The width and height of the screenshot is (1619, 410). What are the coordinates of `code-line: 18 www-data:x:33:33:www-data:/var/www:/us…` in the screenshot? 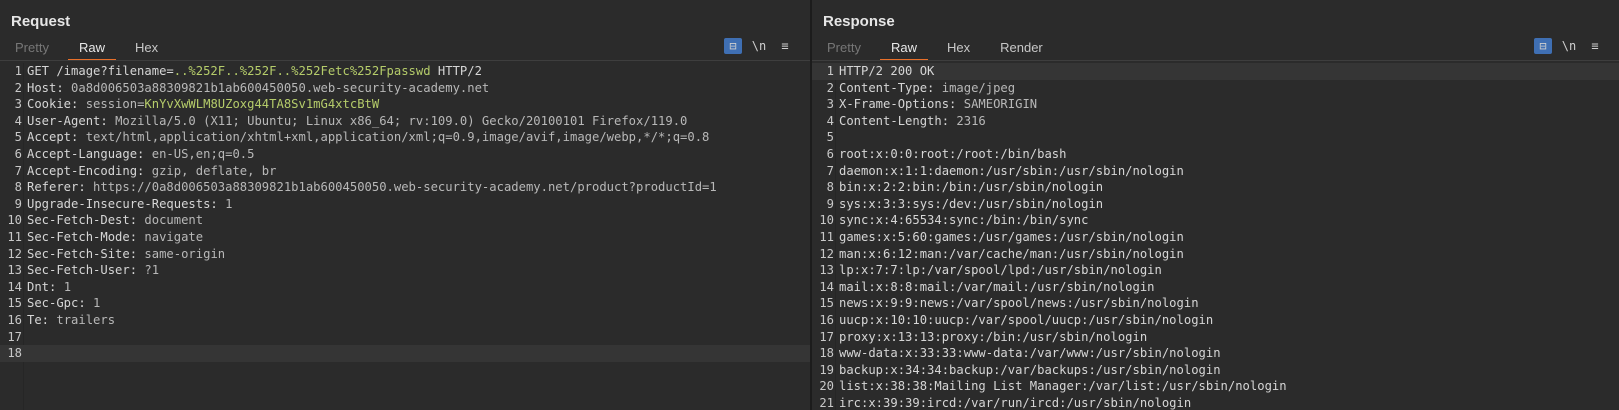 It's located at (1215, 353).